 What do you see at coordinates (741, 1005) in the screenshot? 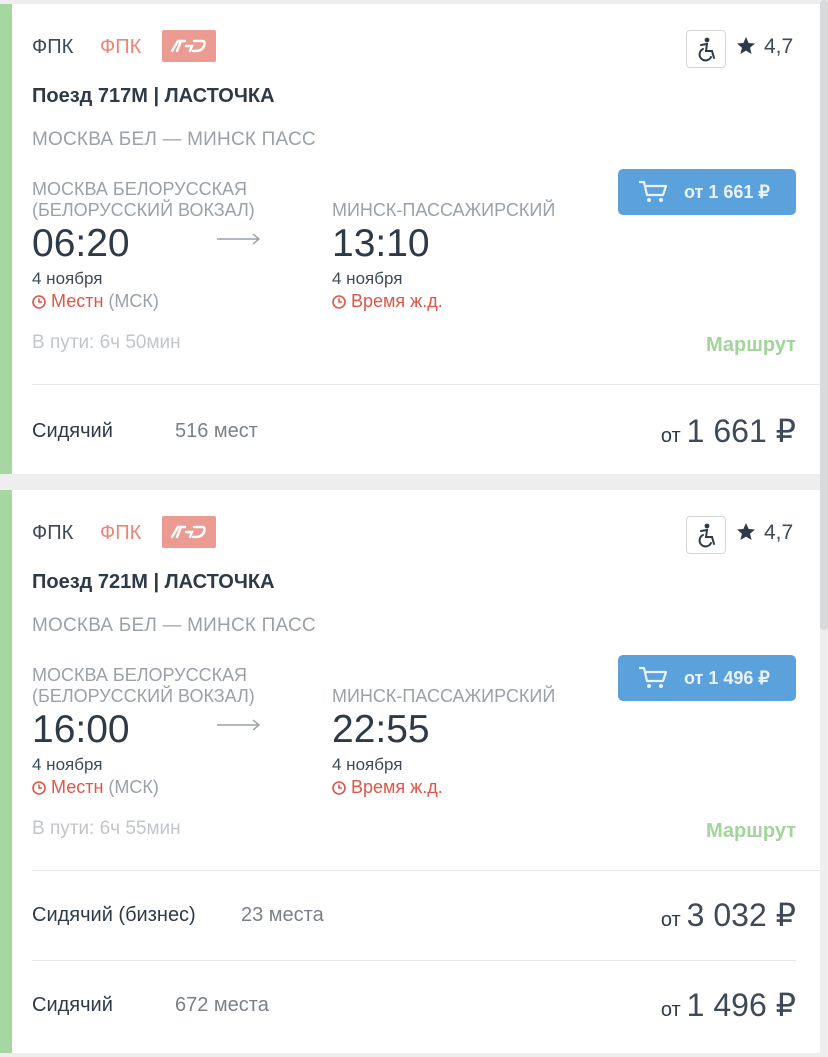
I see `price-value: 1 496 ₽` at bounding box center [741, 1005].